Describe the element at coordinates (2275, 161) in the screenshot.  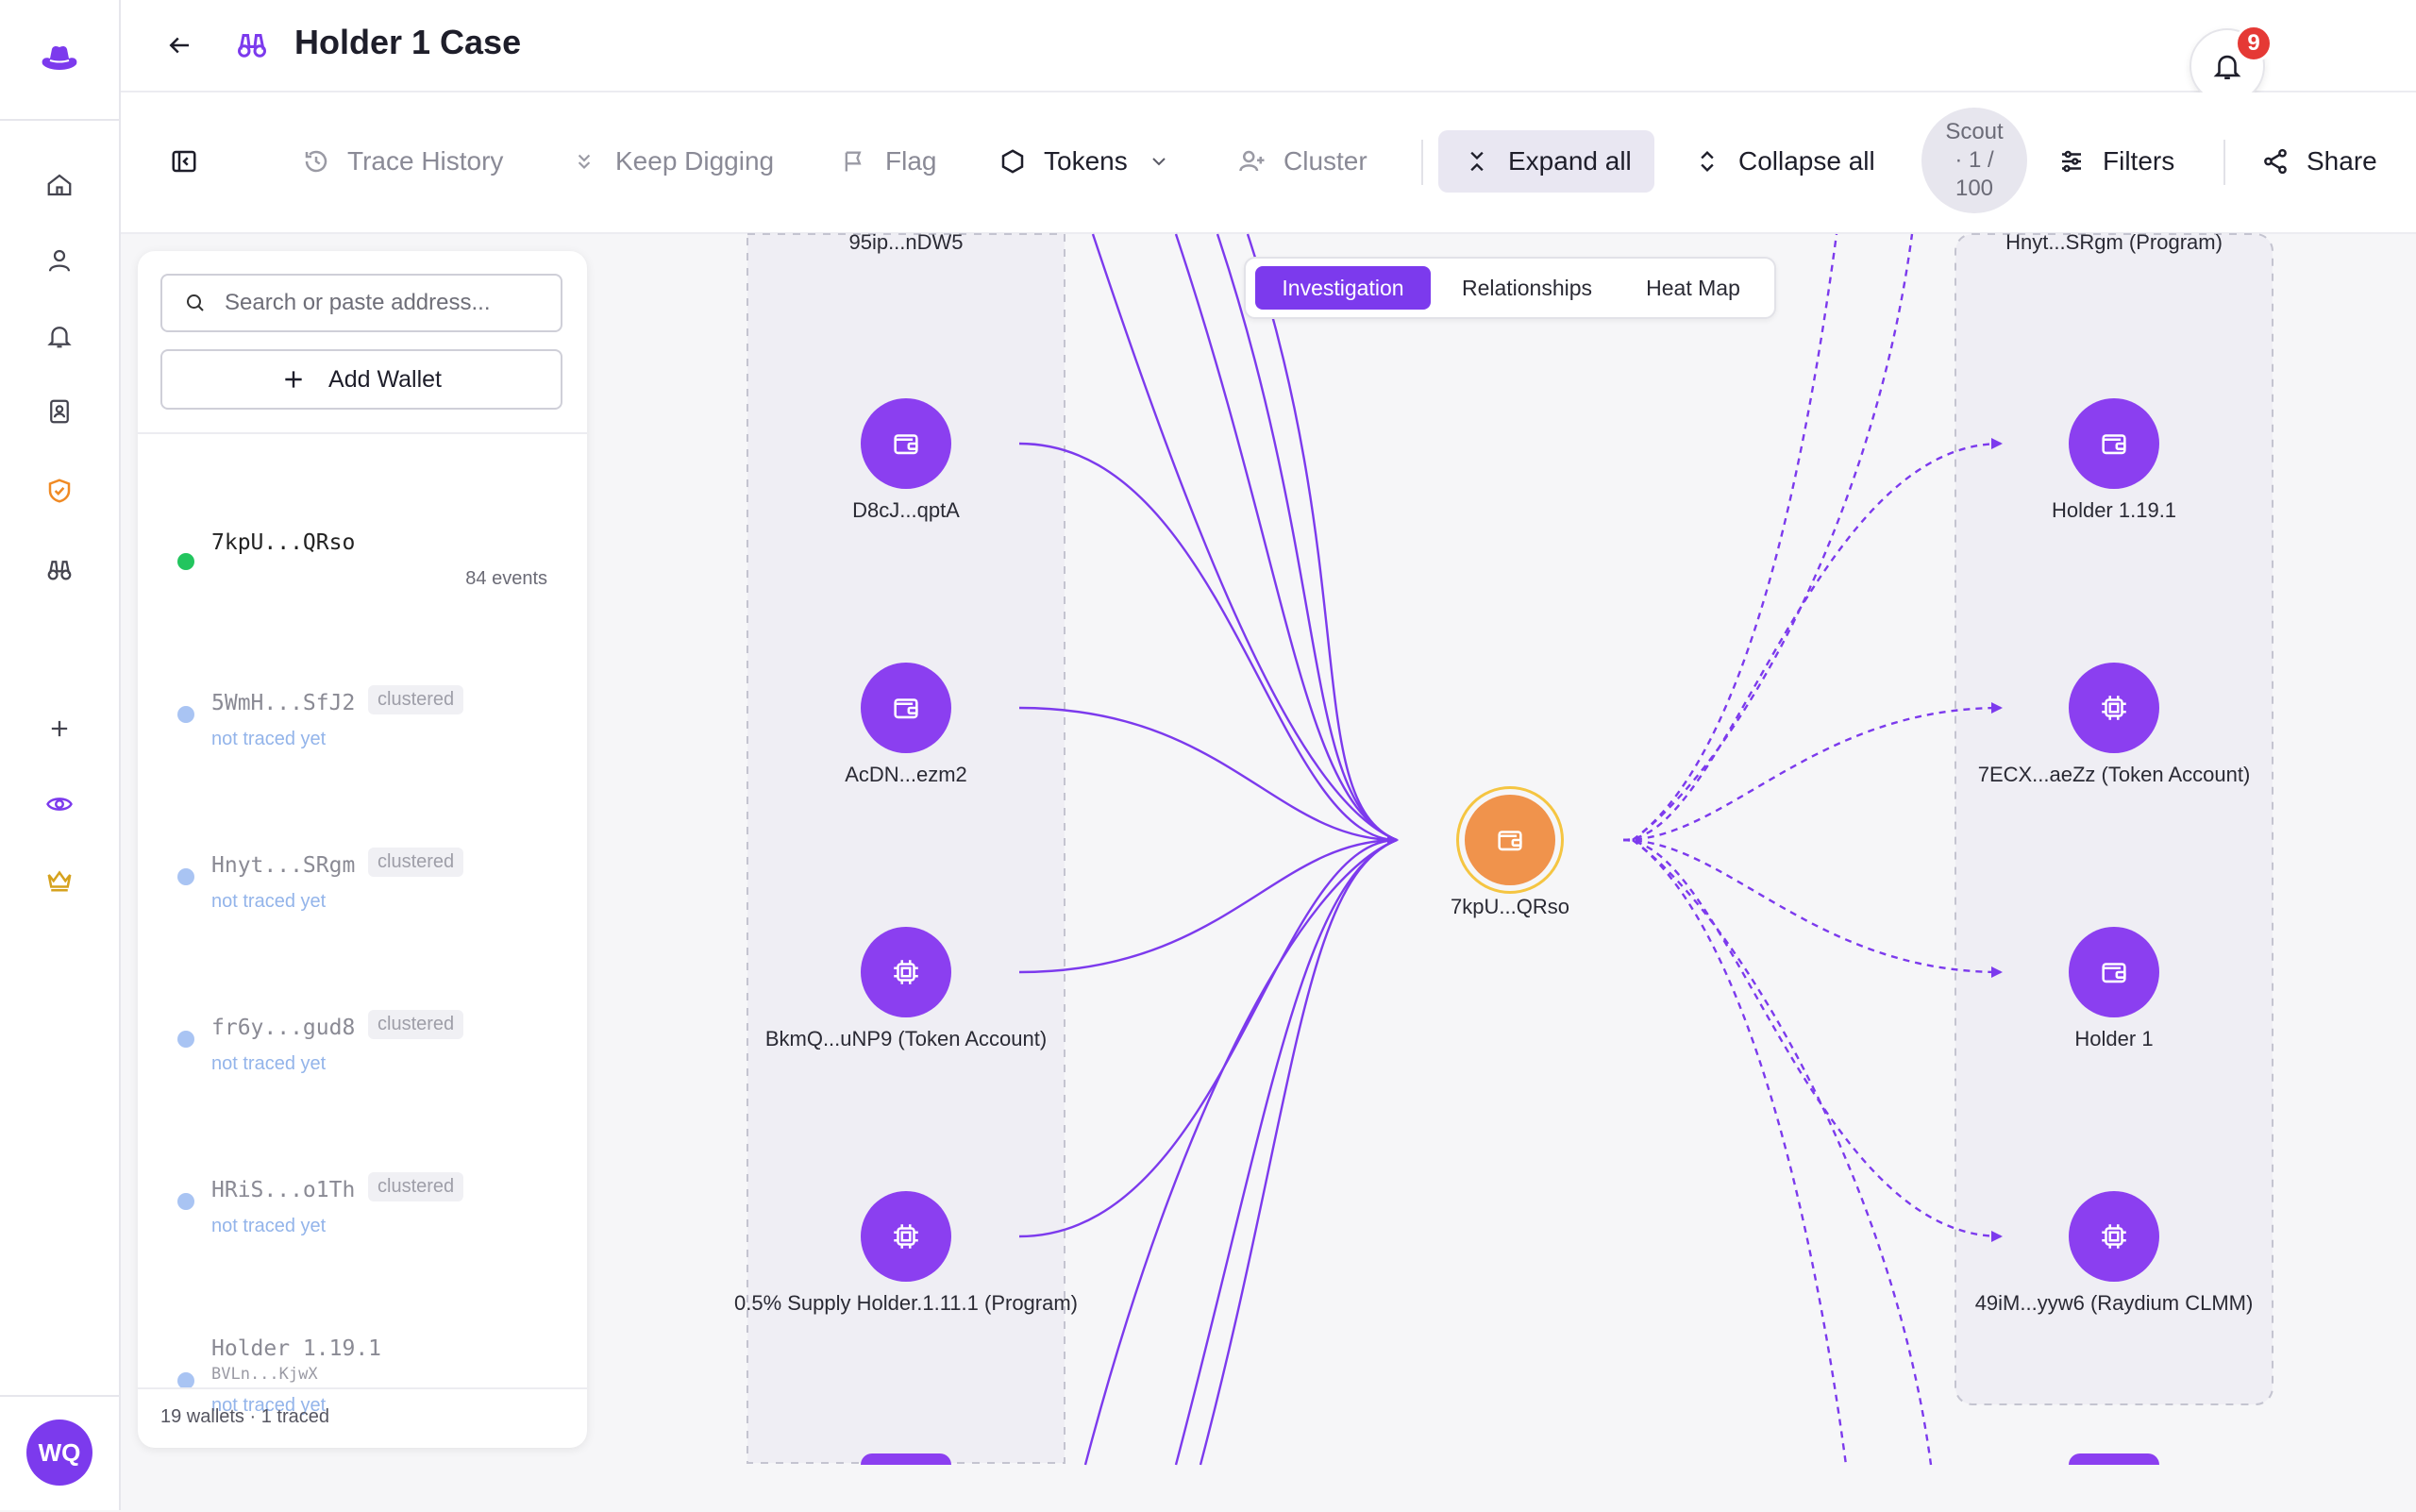
I see `share-icon` at that location.